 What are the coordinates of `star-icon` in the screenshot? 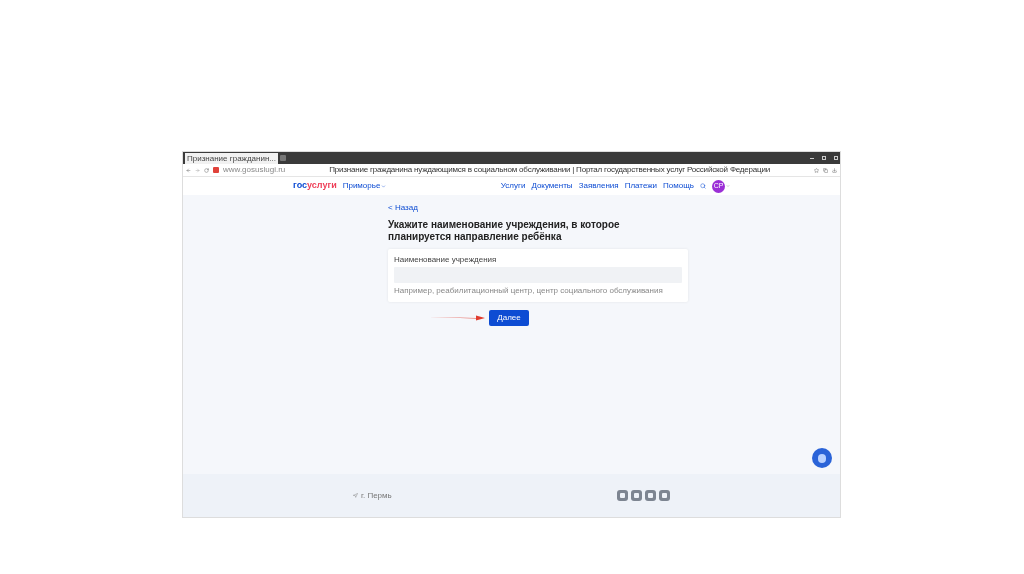 It's located at (816, 170).